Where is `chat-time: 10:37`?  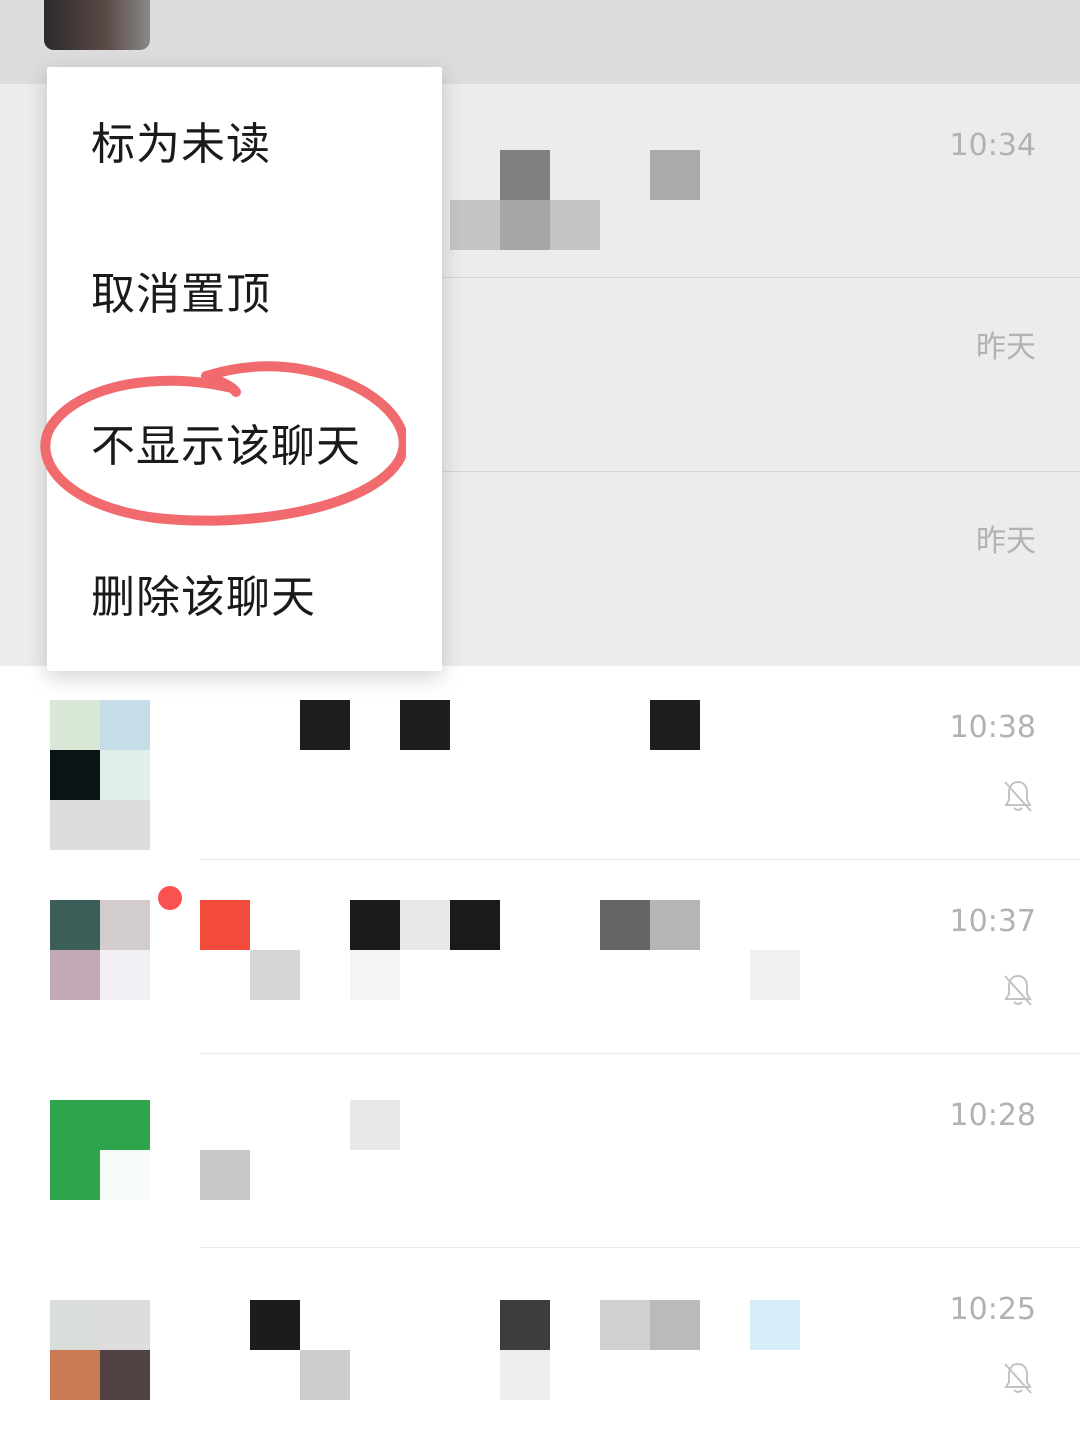
chat-time: 10:37 is located at coordinates (992, 921).